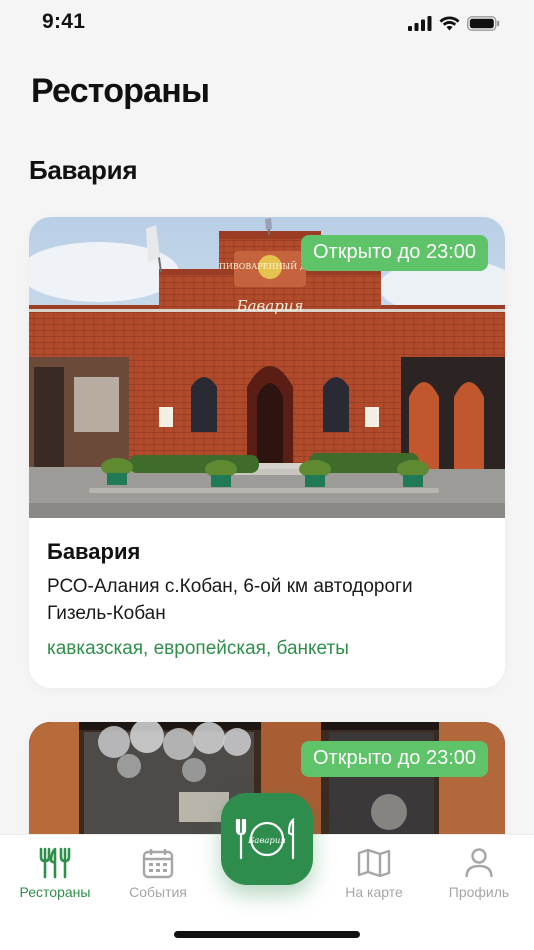 This screenshot has height=950, width=534. I want to click on restaurant-name: Бавария, so click(94, 551).